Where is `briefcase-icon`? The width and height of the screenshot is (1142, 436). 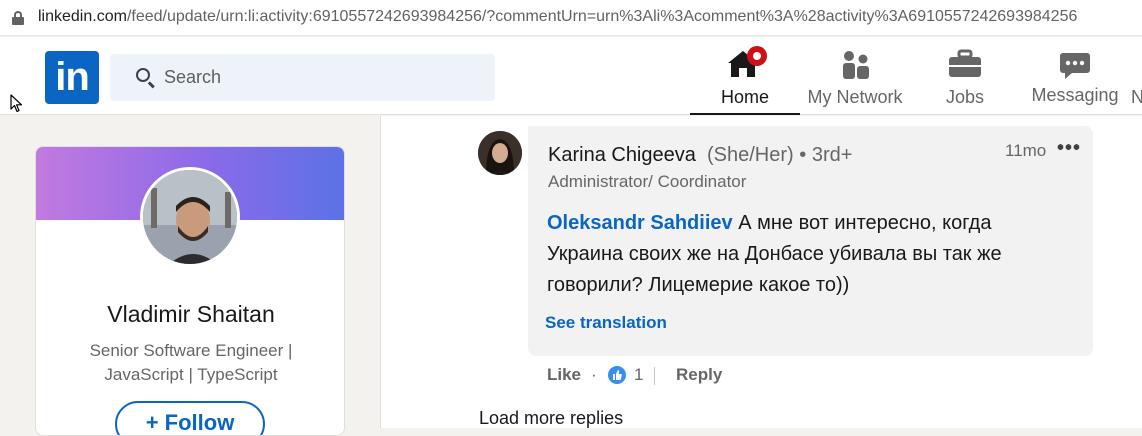 briefcase-icon is located at coordinates (965, 63).